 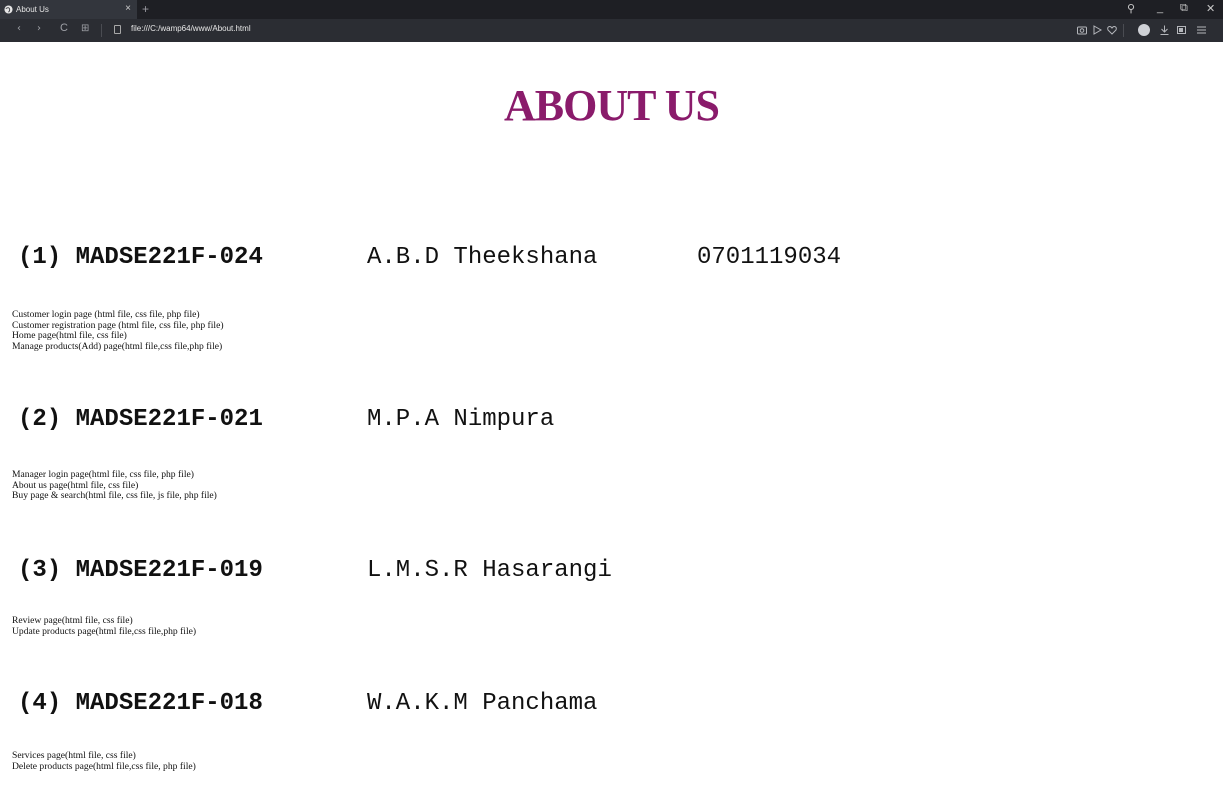 What do you see at coordinates (40, 419) in the screenshot?
I see `member-index: (2)` at bounding box center [40, 419].